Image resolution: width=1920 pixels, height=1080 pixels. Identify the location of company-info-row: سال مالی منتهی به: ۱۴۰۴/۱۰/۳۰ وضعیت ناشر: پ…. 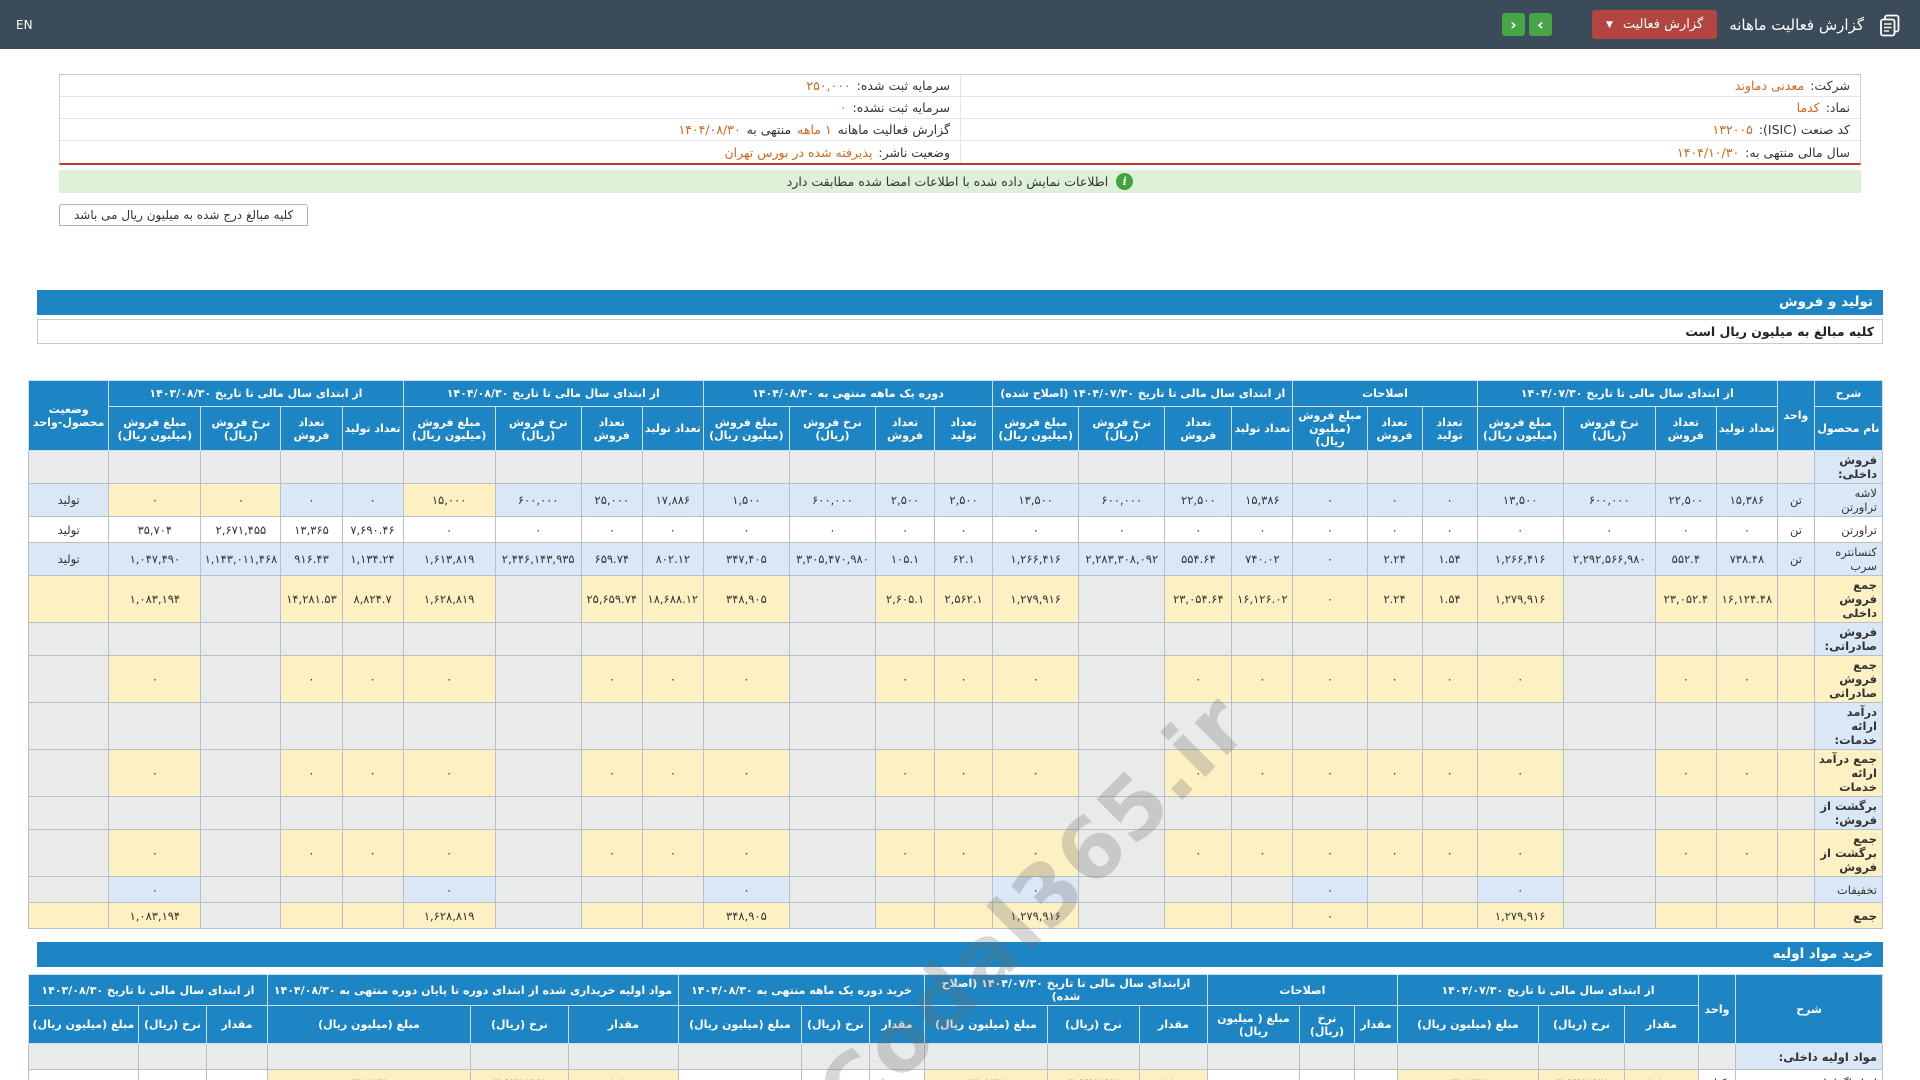
(960, 152).